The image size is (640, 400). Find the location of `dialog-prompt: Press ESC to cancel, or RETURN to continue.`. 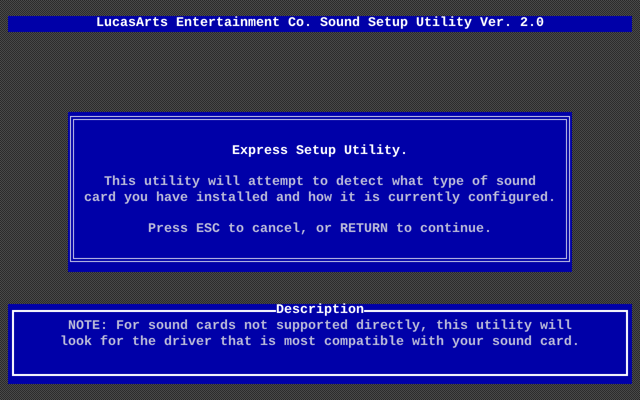

dialog-prompt: Press ESC to cancel, or RETURN to continue. is located at coordinates (320, 230).